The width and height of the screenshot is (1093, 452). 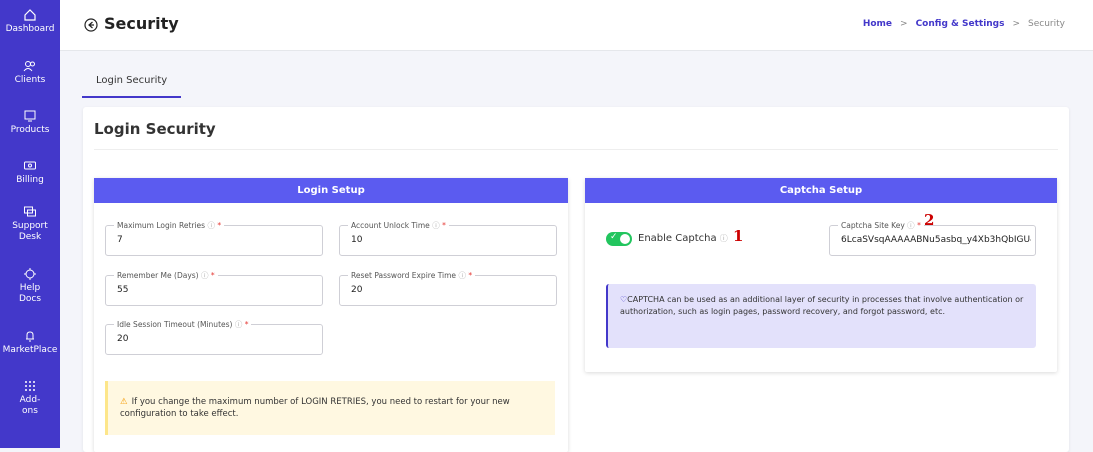 What do you see at coordinates (30, 166) in the screenshot?
I see `billing-icon` at bounding box center [30, 166].